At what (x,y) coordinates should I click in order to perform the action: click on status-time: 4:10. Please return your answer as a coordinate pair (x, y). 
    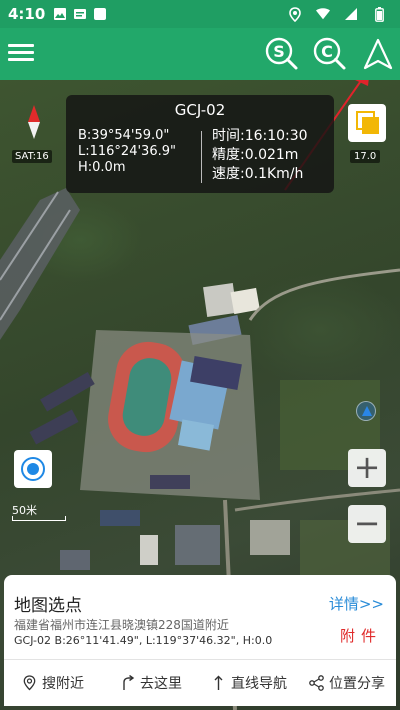
    Looking at the image, I should click on (27, 14).